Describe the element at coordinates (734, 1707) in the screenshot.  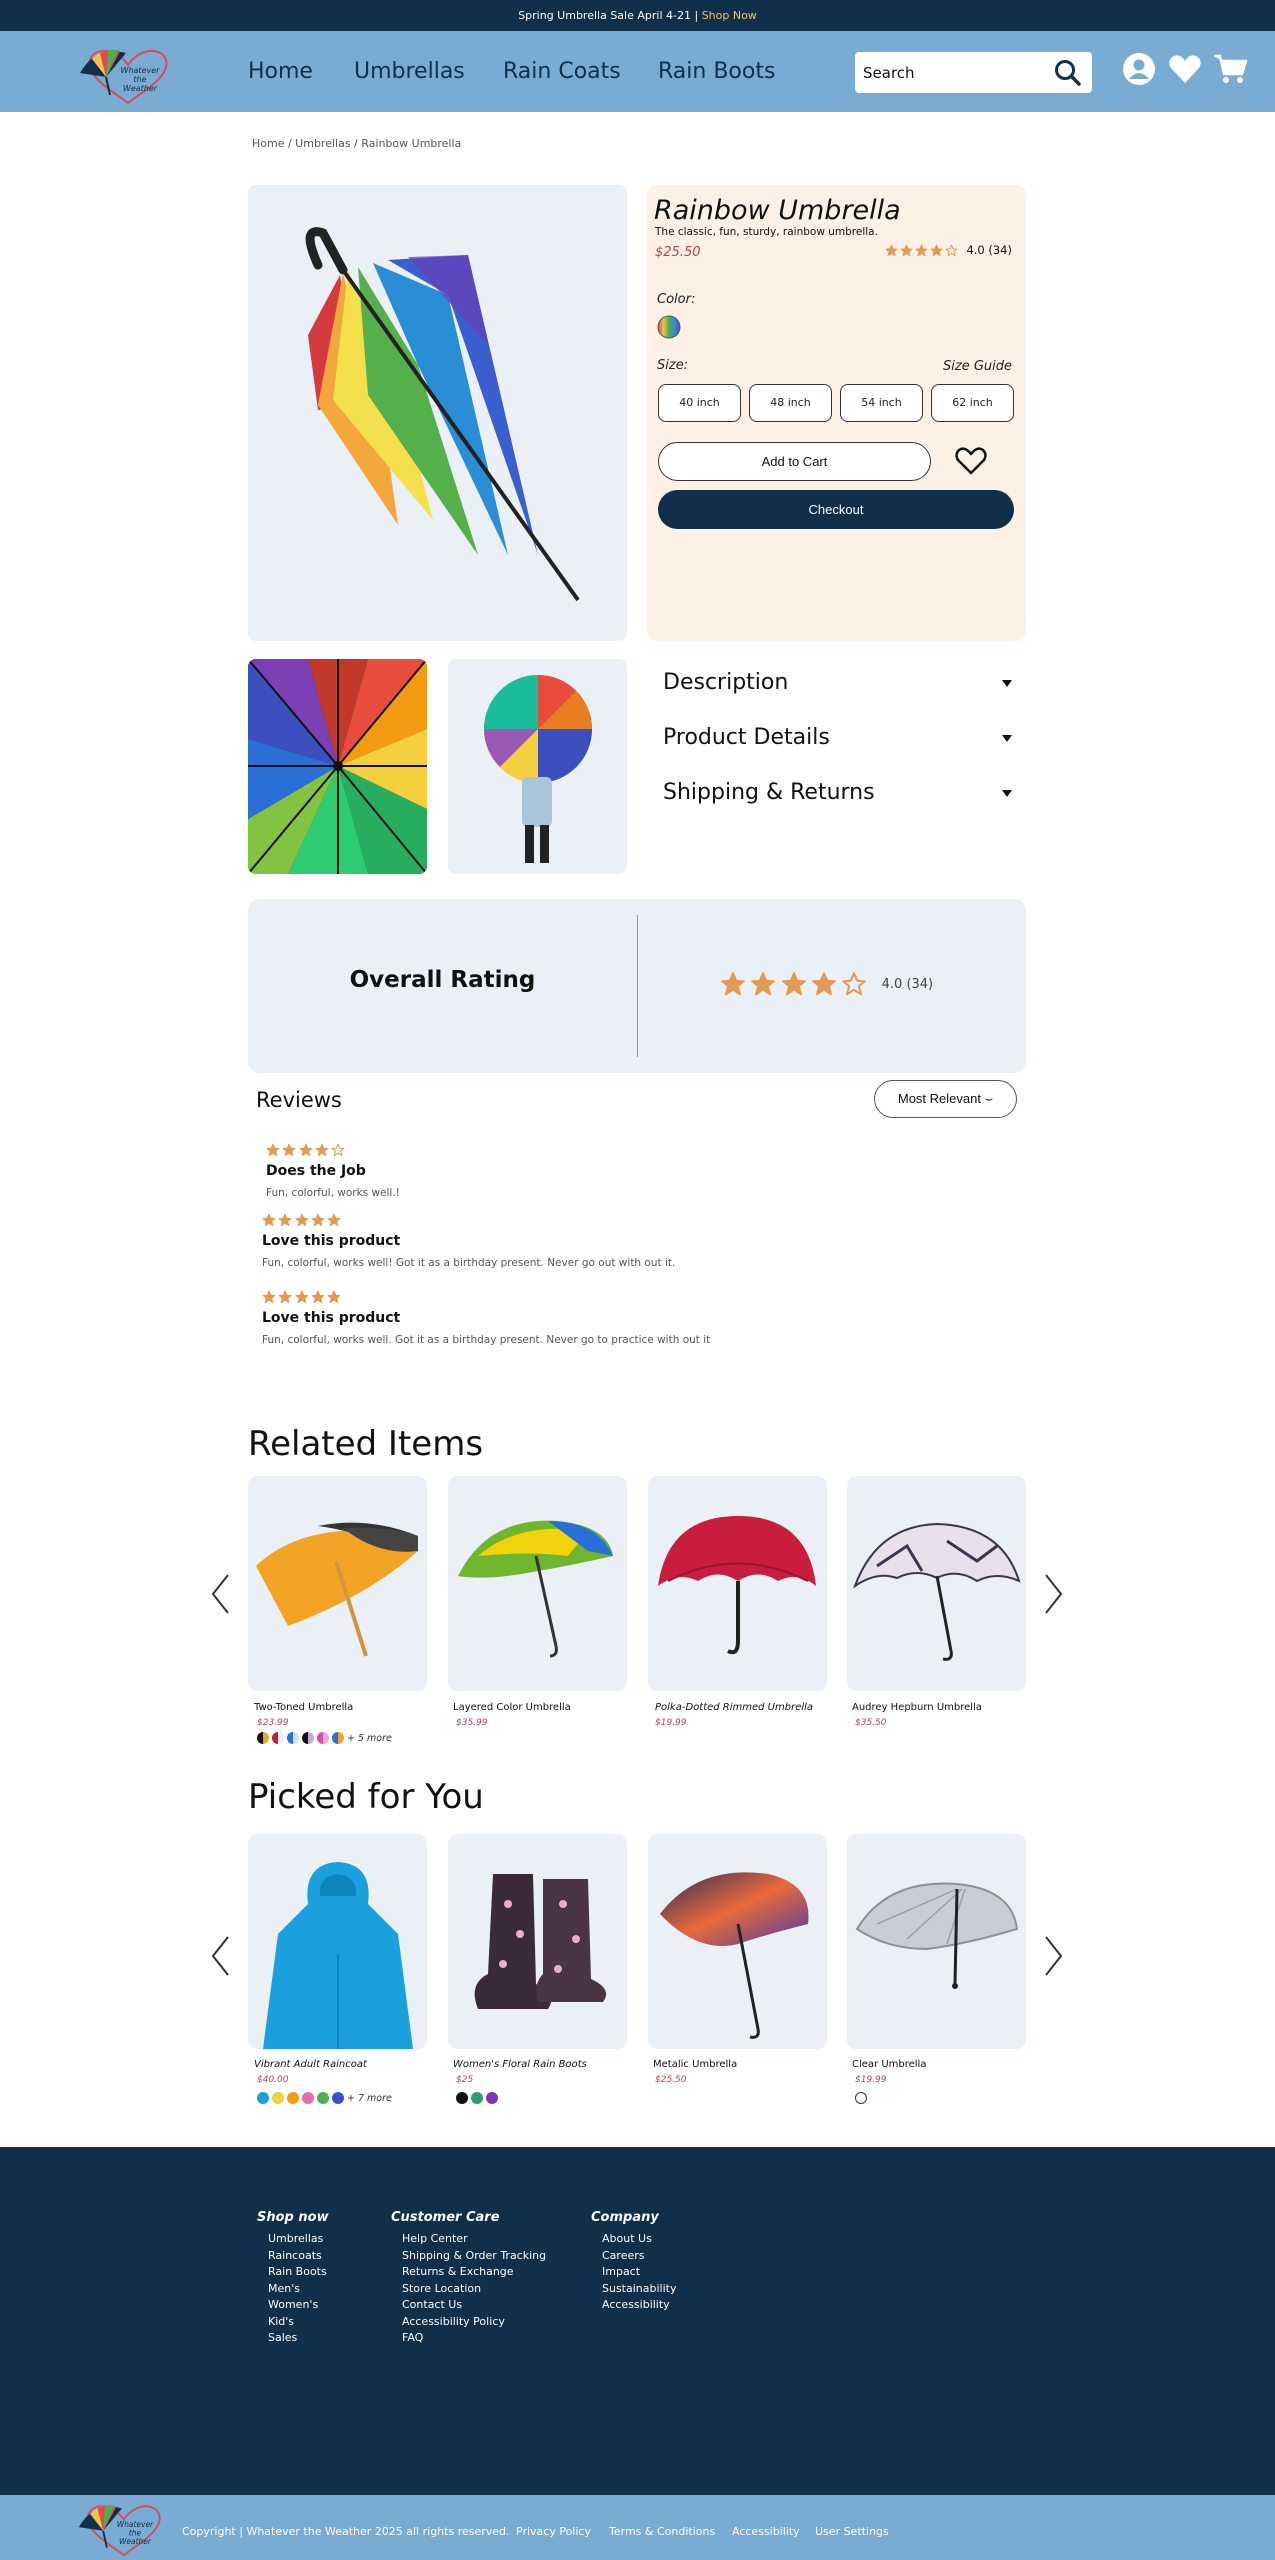
I see `product-card-name: Polka-Dotted Rimmed Umbrella` at that location.